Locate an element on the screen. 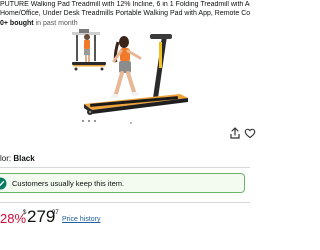 This screenshot has height=250, width=320. price-fraction: 97 is located at coordinates (55, 213).